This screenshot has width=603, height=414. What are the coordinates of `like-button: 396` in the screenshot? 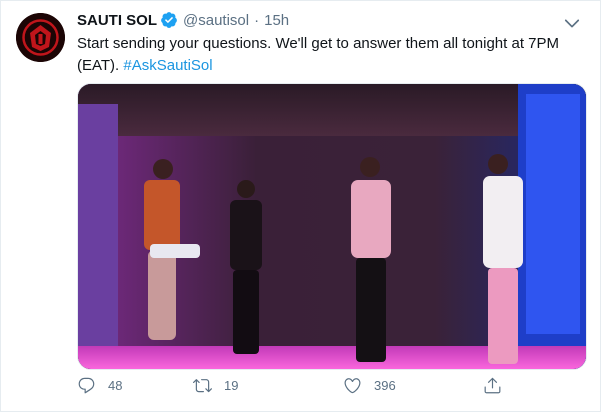 It's located at (369, 385).